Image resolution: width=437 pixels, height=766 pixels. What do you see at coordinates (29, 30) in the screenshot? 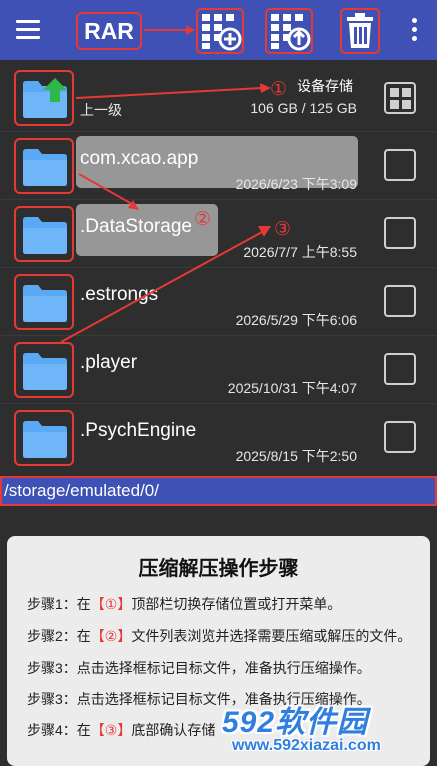
I see `hamburger-menu-icon` at bounding box center [29, 30].